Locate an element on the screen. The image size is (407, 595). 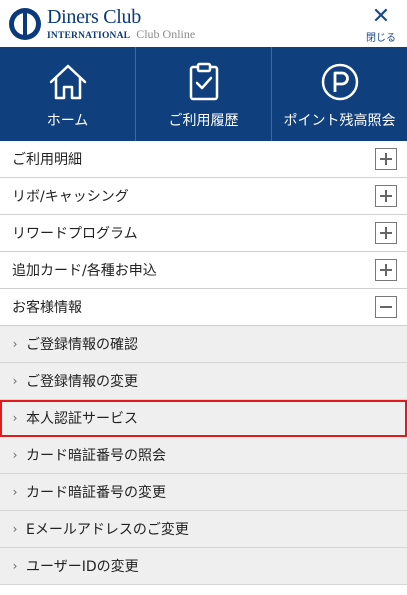
tile-home-label: ホーム is located at coordinates (67, 121).